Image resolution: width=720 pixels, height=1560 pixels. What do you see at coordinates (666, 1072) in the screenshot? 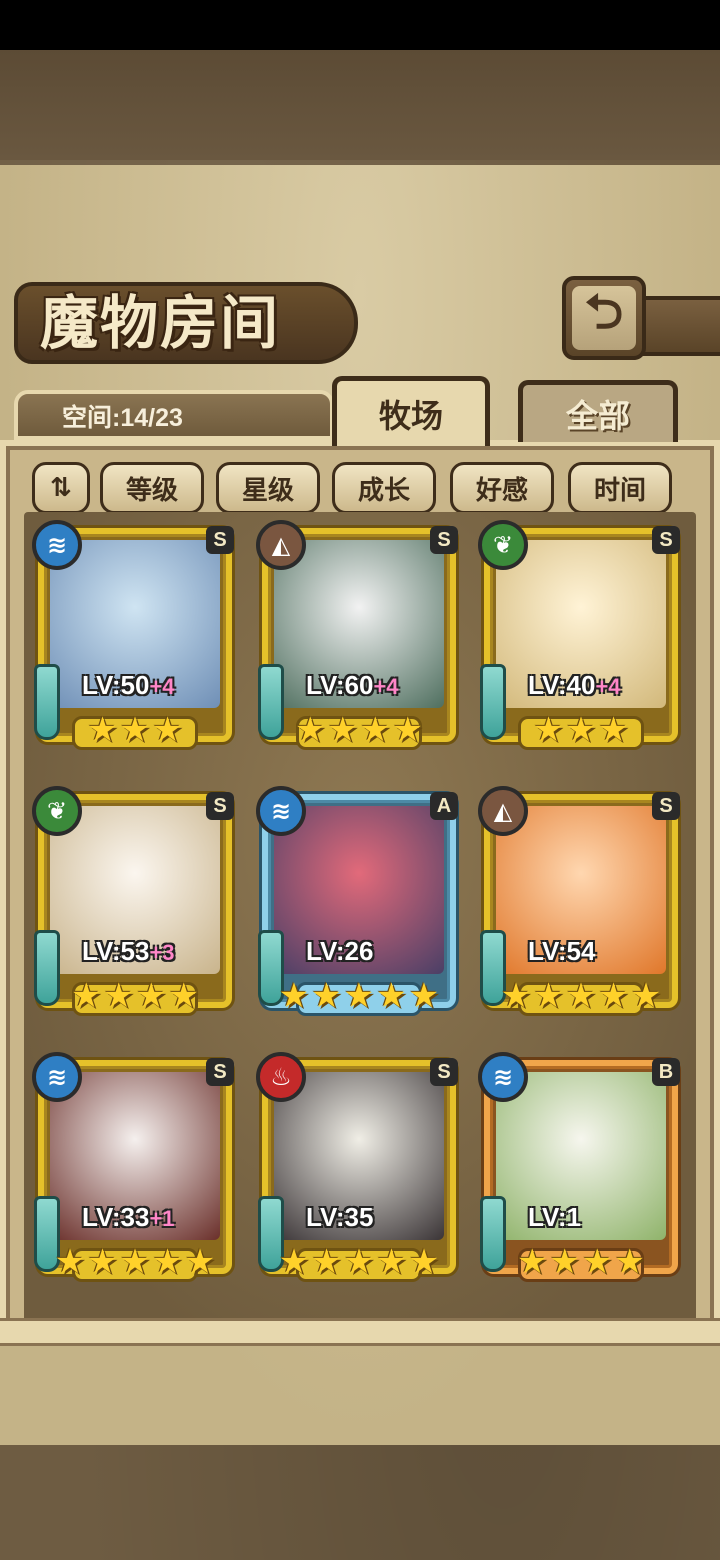
I see `rank-badge: B` at bounding box center [666, 1072].